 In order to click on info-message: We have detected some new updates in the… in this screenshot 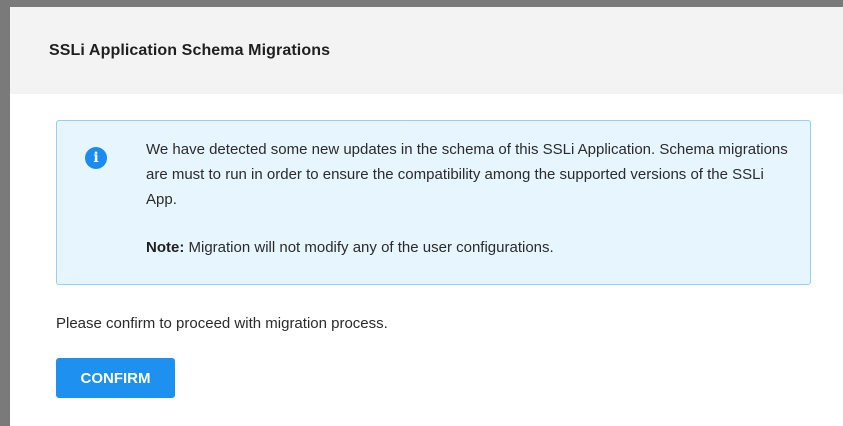, I will do `click(467, 174)`.